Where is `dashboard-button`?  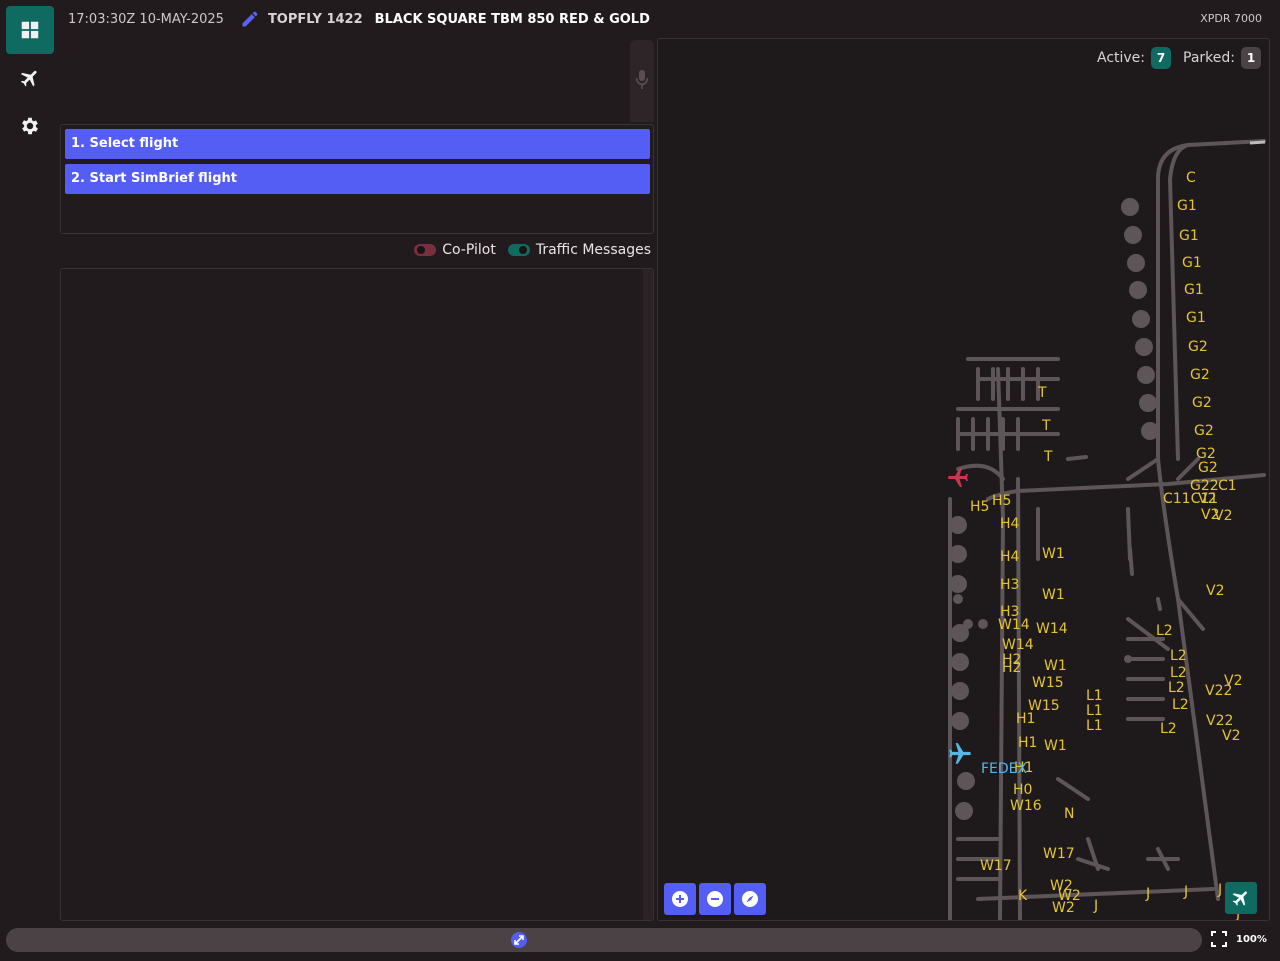
dashboard-button is located at coordinates (30, 30).